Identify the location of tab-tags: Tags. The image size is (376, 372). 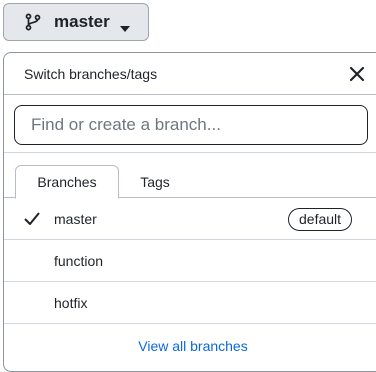
(155, 182).